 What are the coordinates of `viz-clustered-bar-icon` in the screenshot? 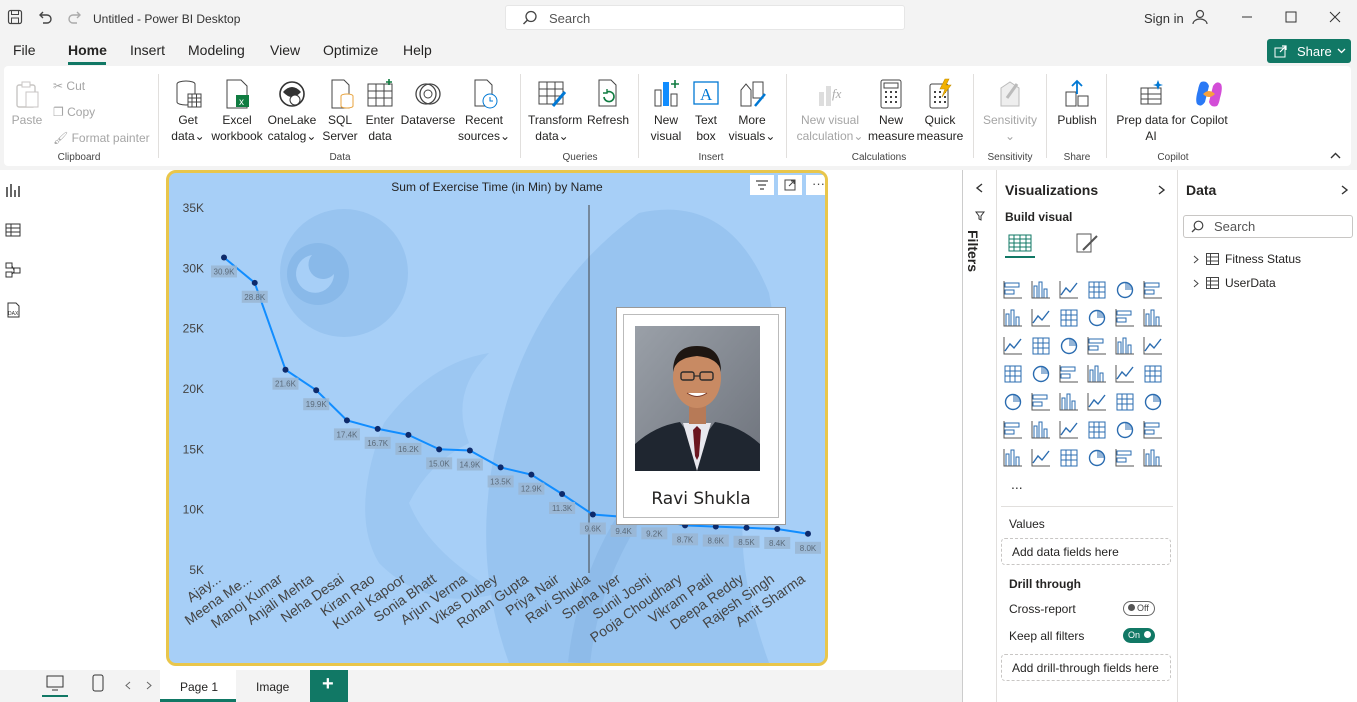 It's located at (1069, 290).